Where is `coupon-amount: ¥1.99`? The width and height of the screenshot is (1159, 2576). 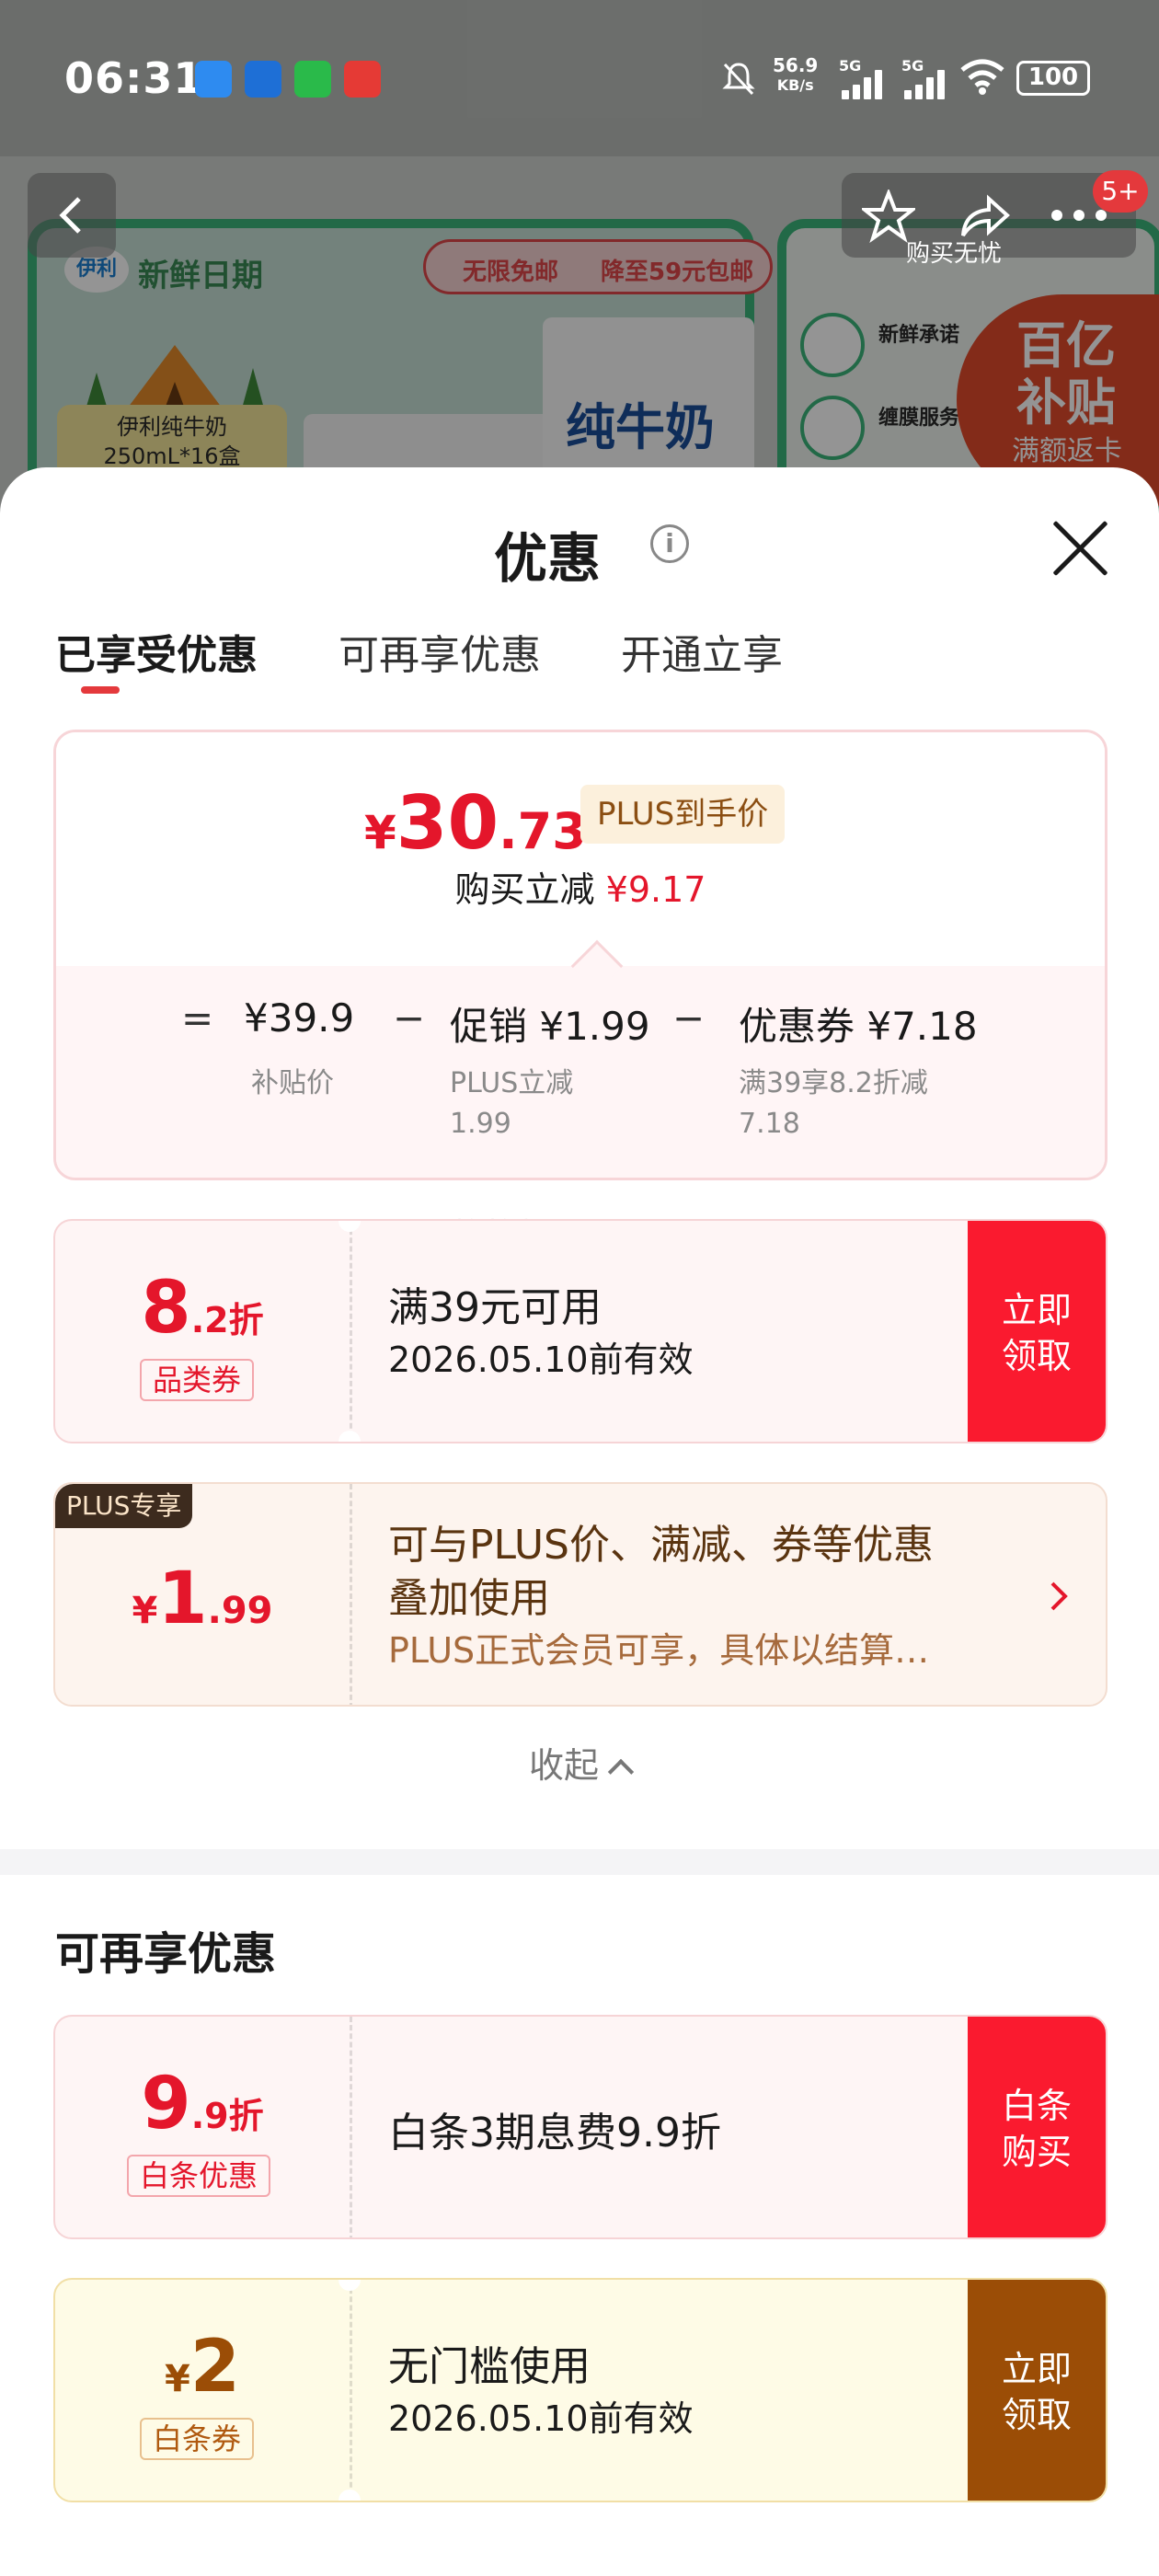 coupon-amount: ¥1.99 is located at coordinates (202, 1594).